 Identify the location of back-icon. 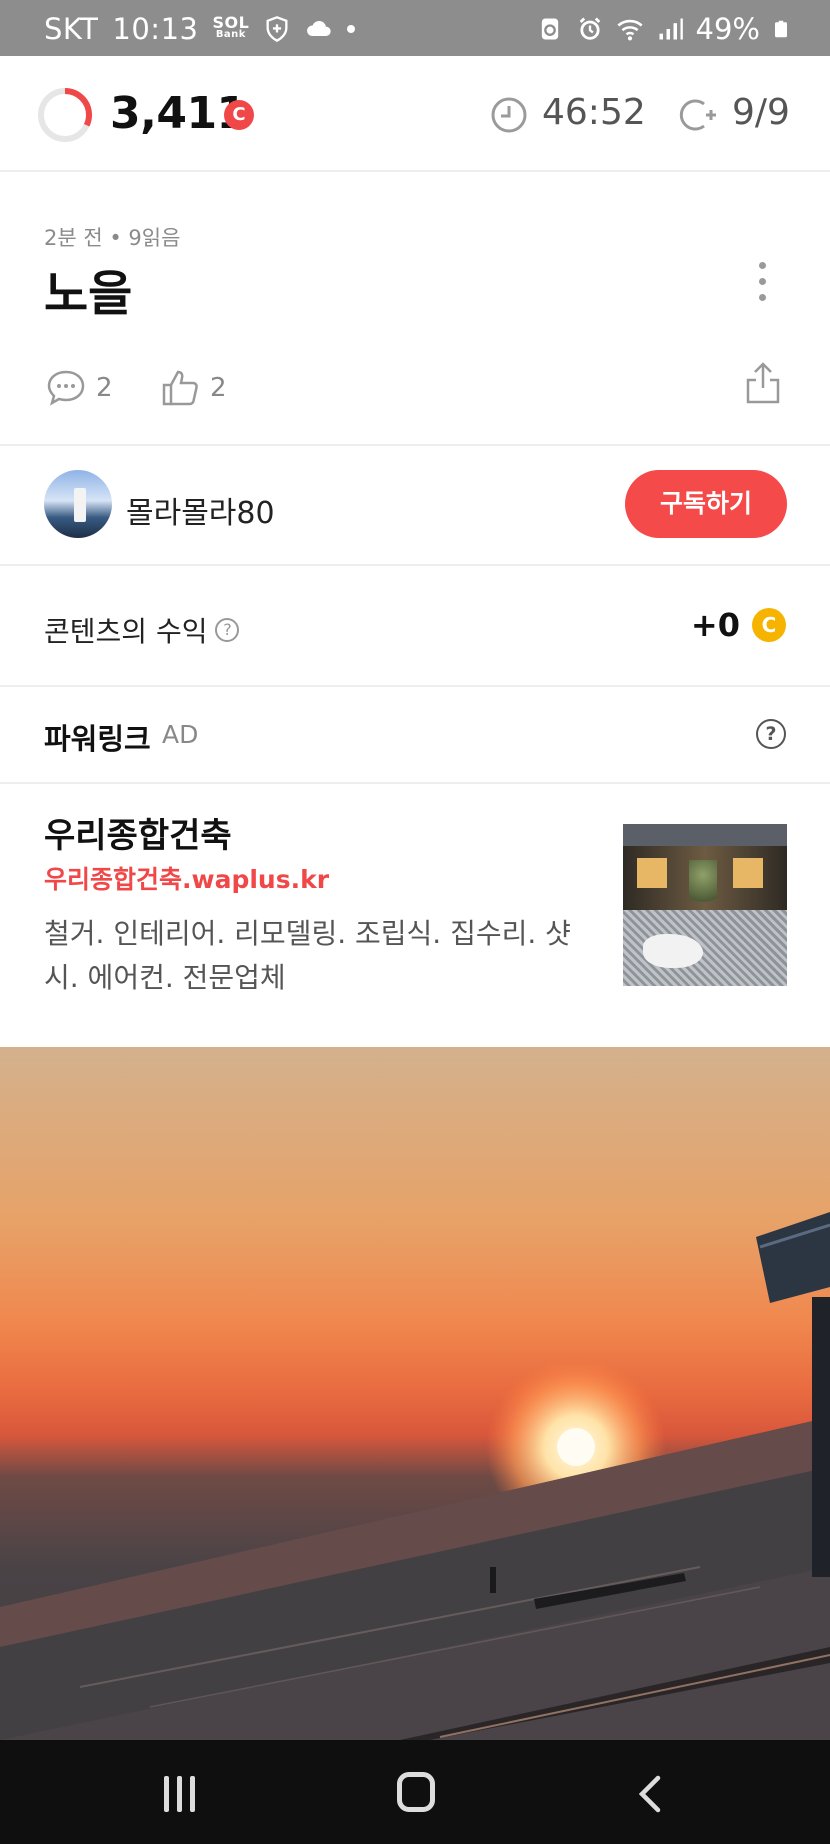
(650, 1794).